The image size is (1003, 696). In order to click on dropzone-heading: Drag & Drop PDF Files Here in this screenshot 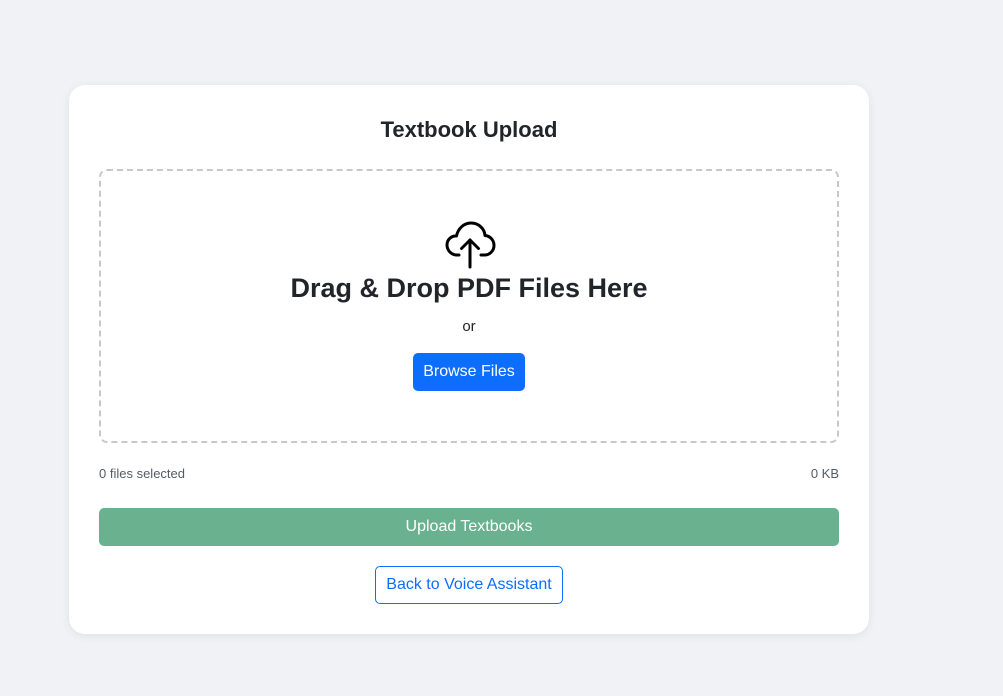, I will do `click(469, 288)`.